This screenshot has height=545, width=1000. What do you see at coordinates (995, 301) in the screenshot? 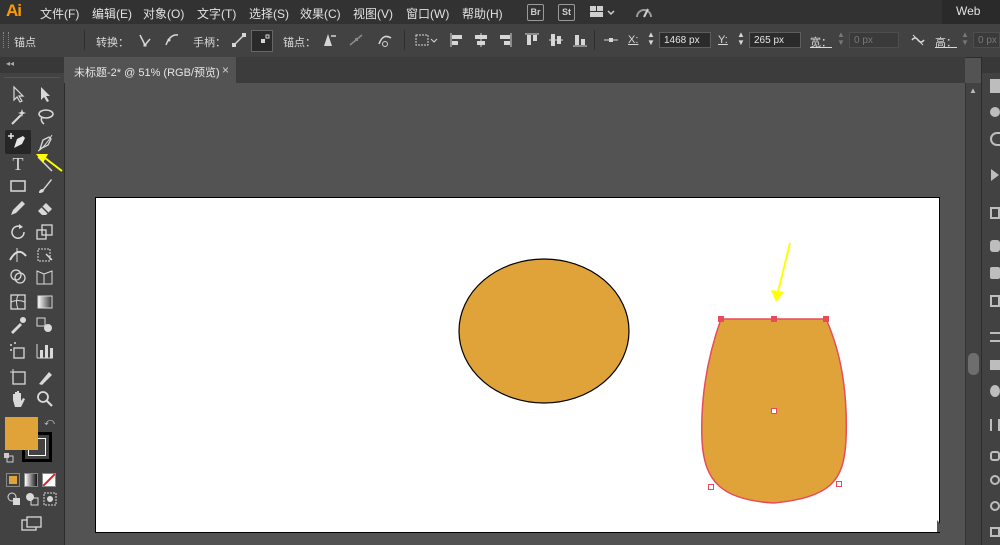
I see `panel-icon-graphic-styles` at bounding box center [995, 301].